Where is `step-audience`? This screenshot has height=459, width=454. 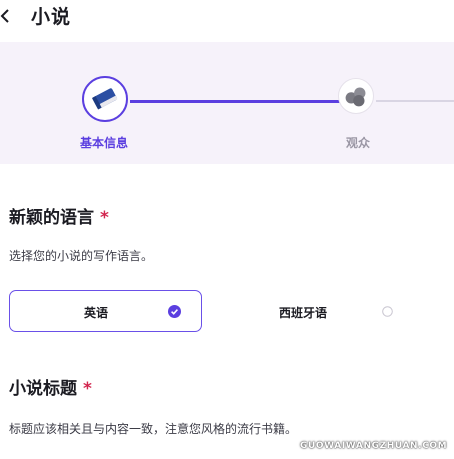
step-audience is located at coordinates (356, 96).